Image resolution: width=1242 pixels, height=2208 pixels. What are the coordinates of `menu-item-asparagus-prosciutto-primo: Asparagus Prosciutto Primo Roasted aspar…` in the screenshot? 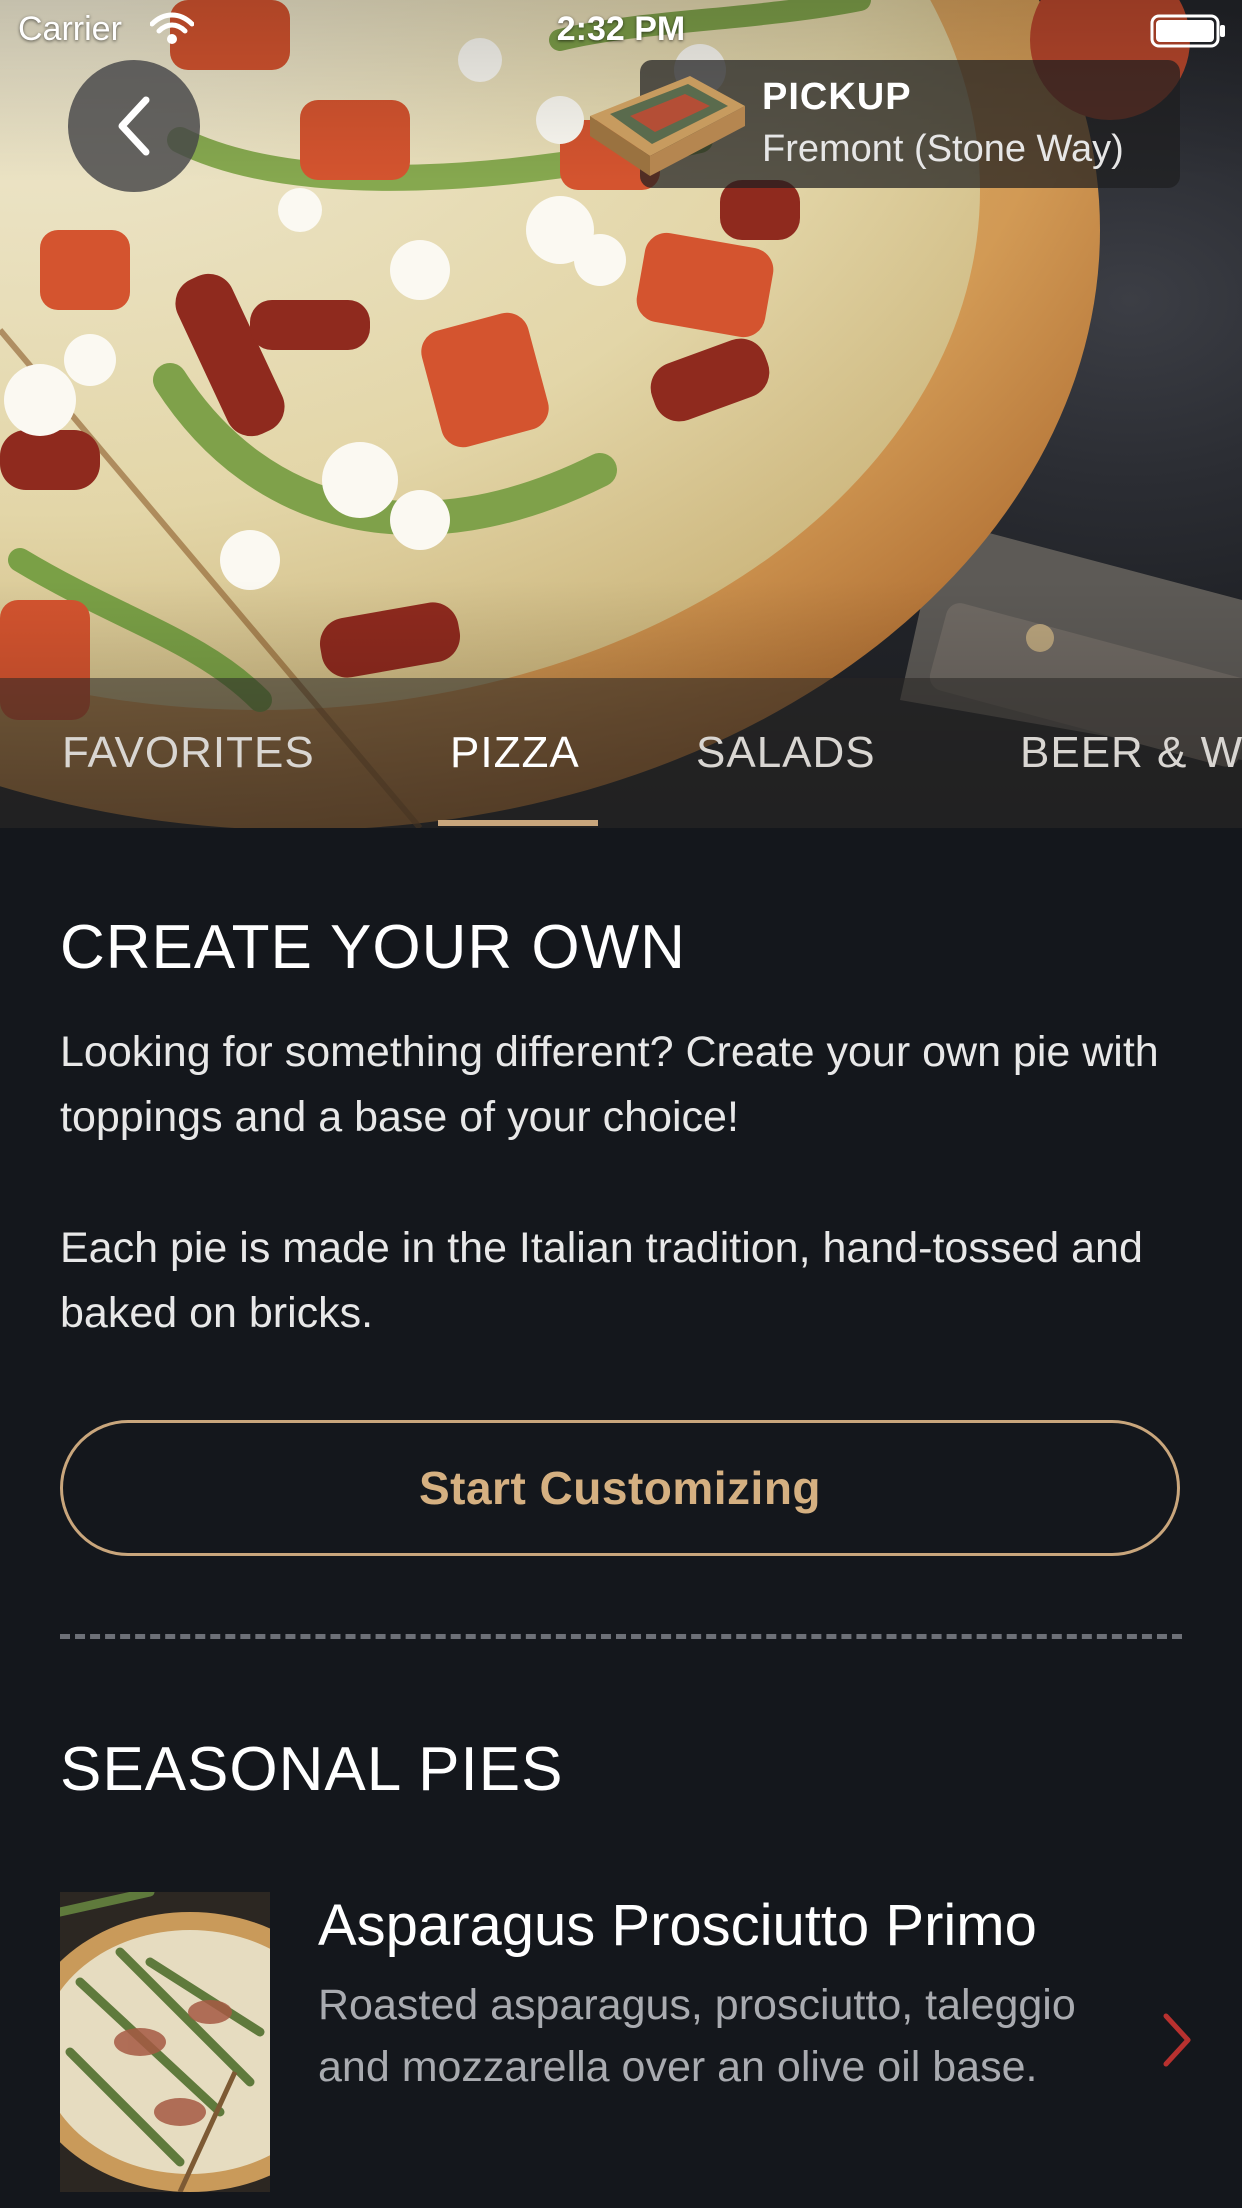 It's located at (621, 2050).